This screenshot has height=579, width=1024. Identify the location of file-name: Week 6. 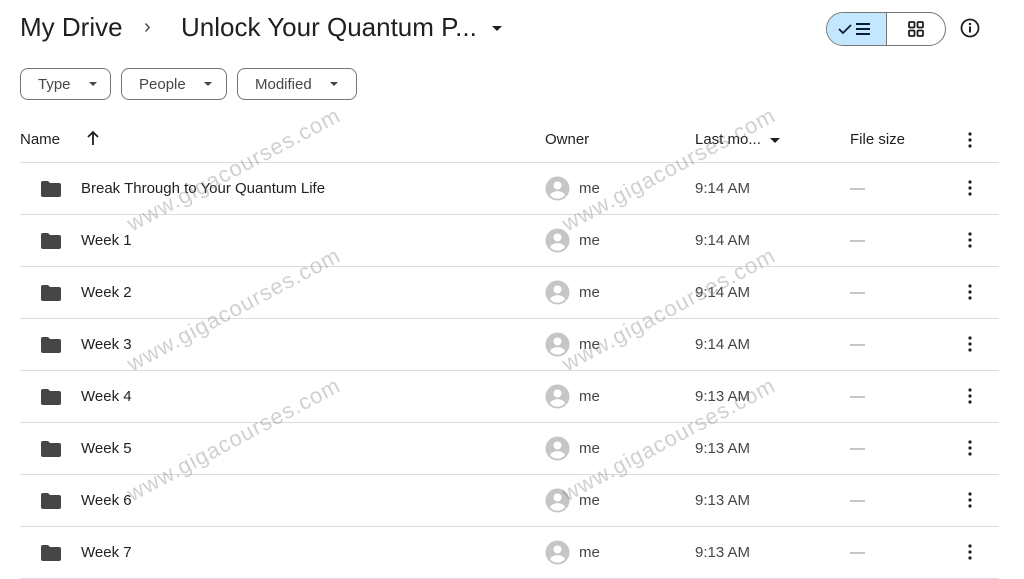
(106, 500).